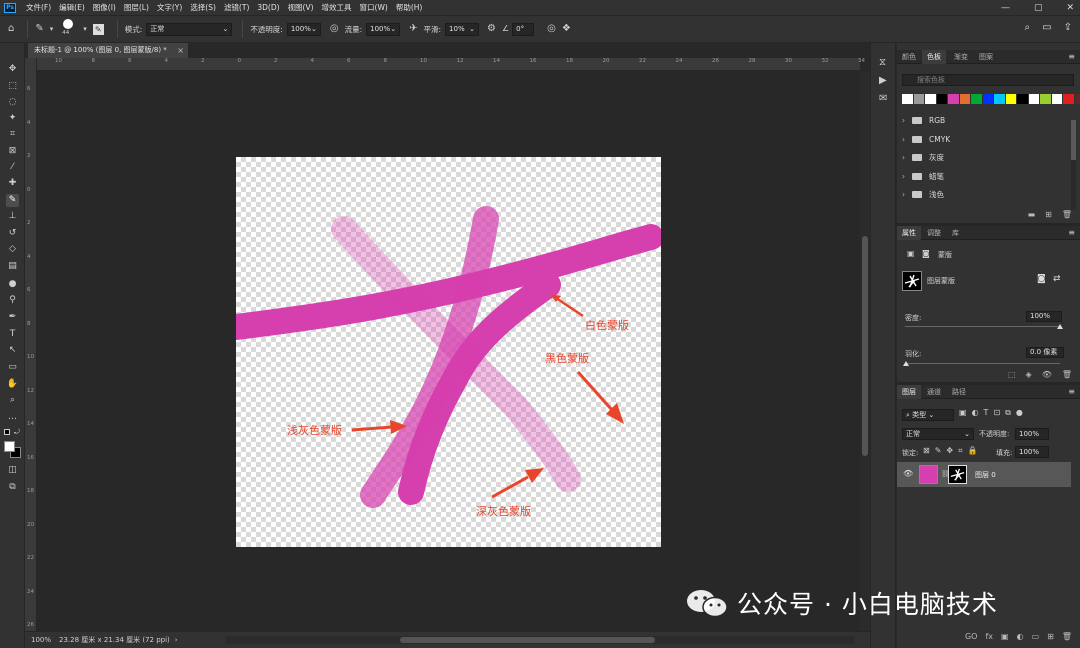 The image size is (1080, 648). Describe the element at coordinates (938, 451) in the screenshot. I see `lock-pixels-icon: ✎` at that location.